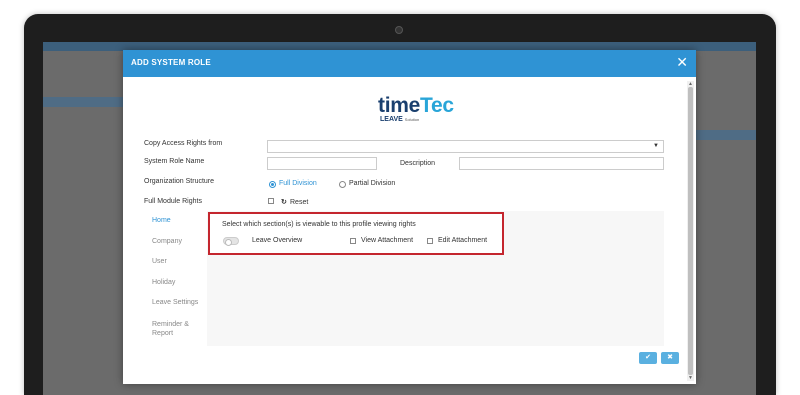 This screenshot has width=800, height=395. Describe the element at coordinates (372, 183) in the screenshot. I see `partial-division-label: Partial Division` at that location.